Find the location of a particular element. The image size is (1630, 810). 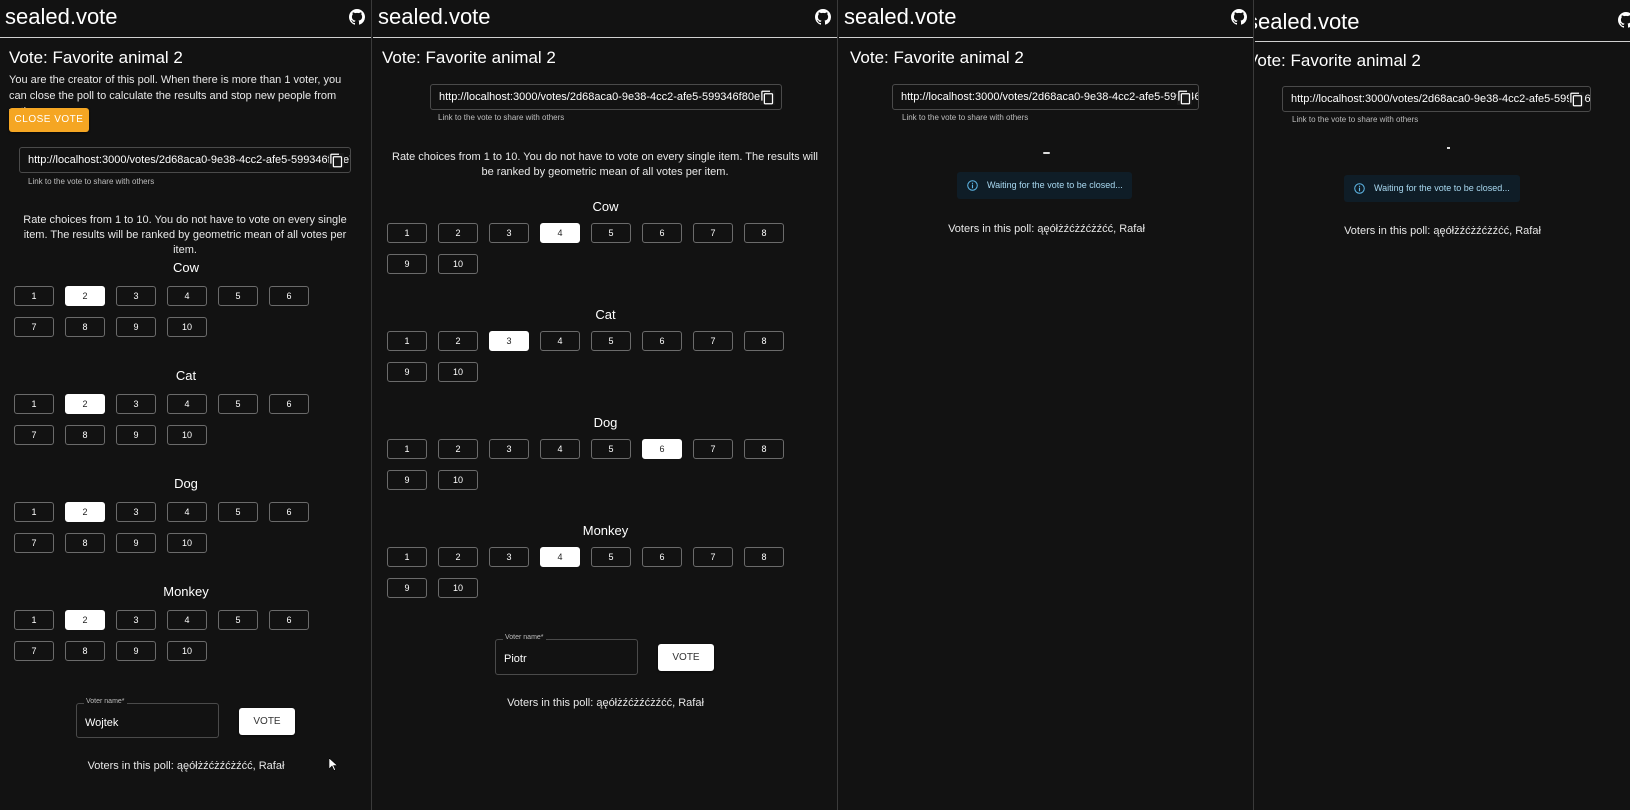

voter-name-field: Voter name* Wojtek is located at coordinates (147, 718).